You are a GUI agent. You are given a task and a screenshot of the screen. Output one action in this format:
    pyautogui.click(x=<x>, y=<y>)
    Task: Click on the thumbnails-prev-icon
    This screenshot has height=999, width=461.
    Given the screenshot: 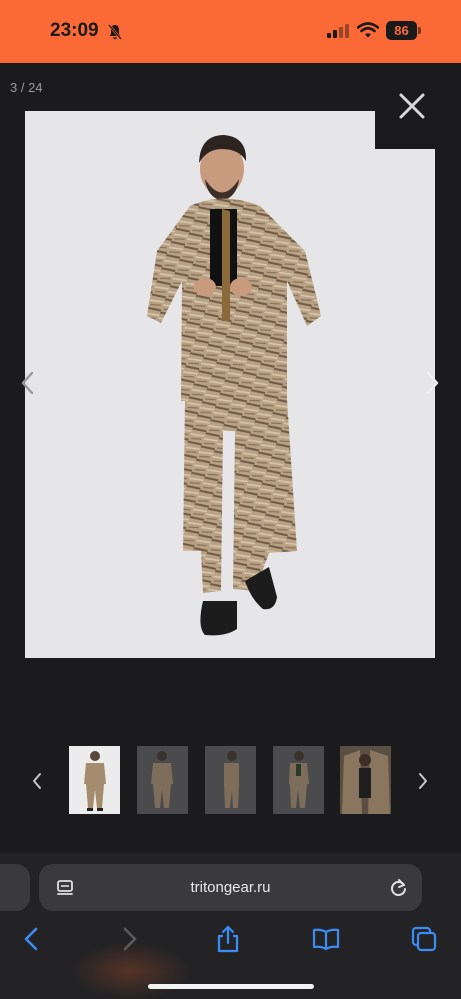 What is the action you would take?
    pyautogui.click(x=37, y=781)
    